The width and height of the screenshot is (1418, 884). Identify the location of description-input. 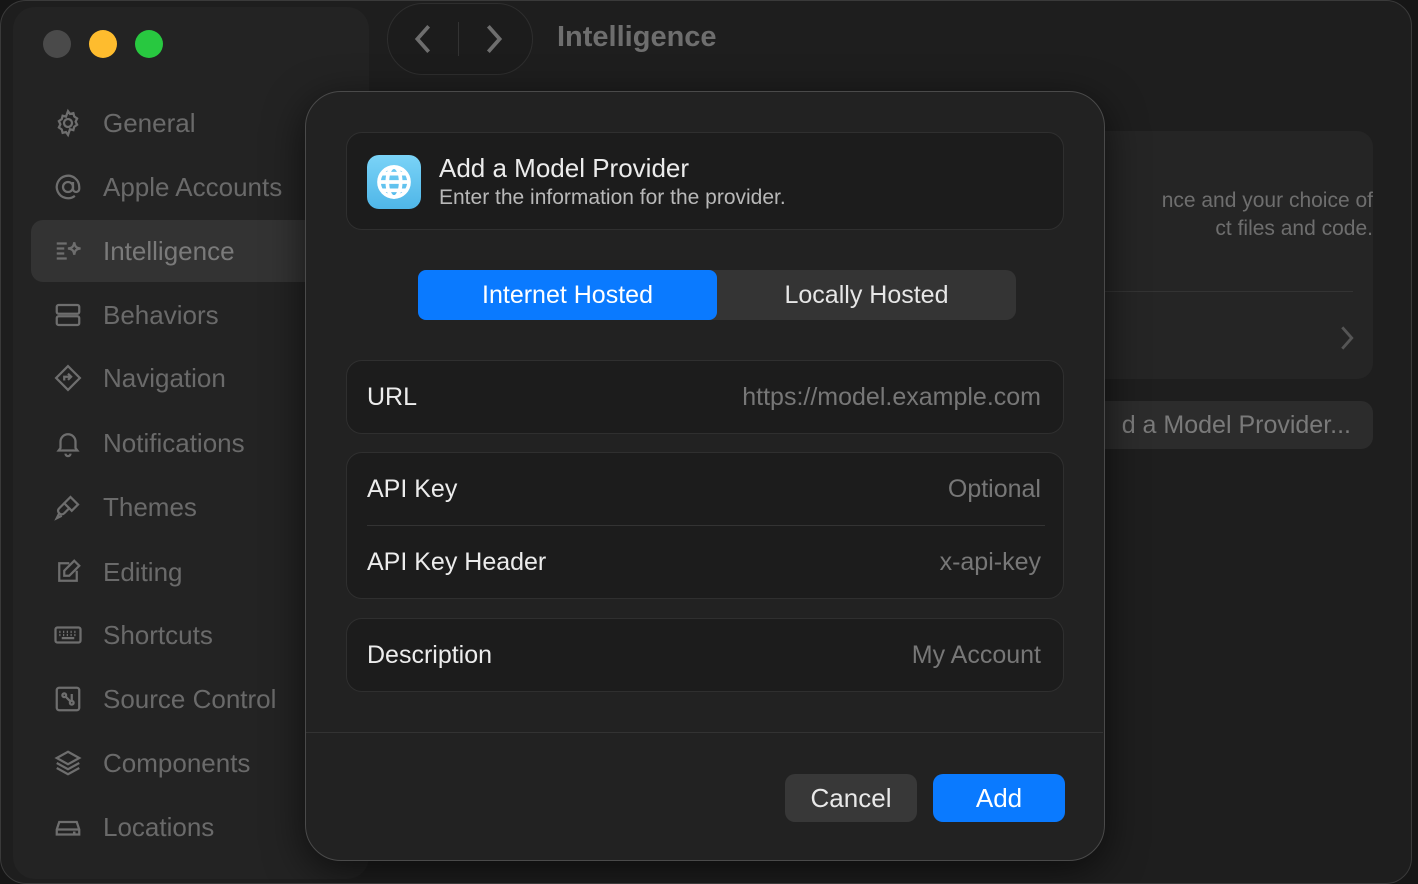
(851, 655).